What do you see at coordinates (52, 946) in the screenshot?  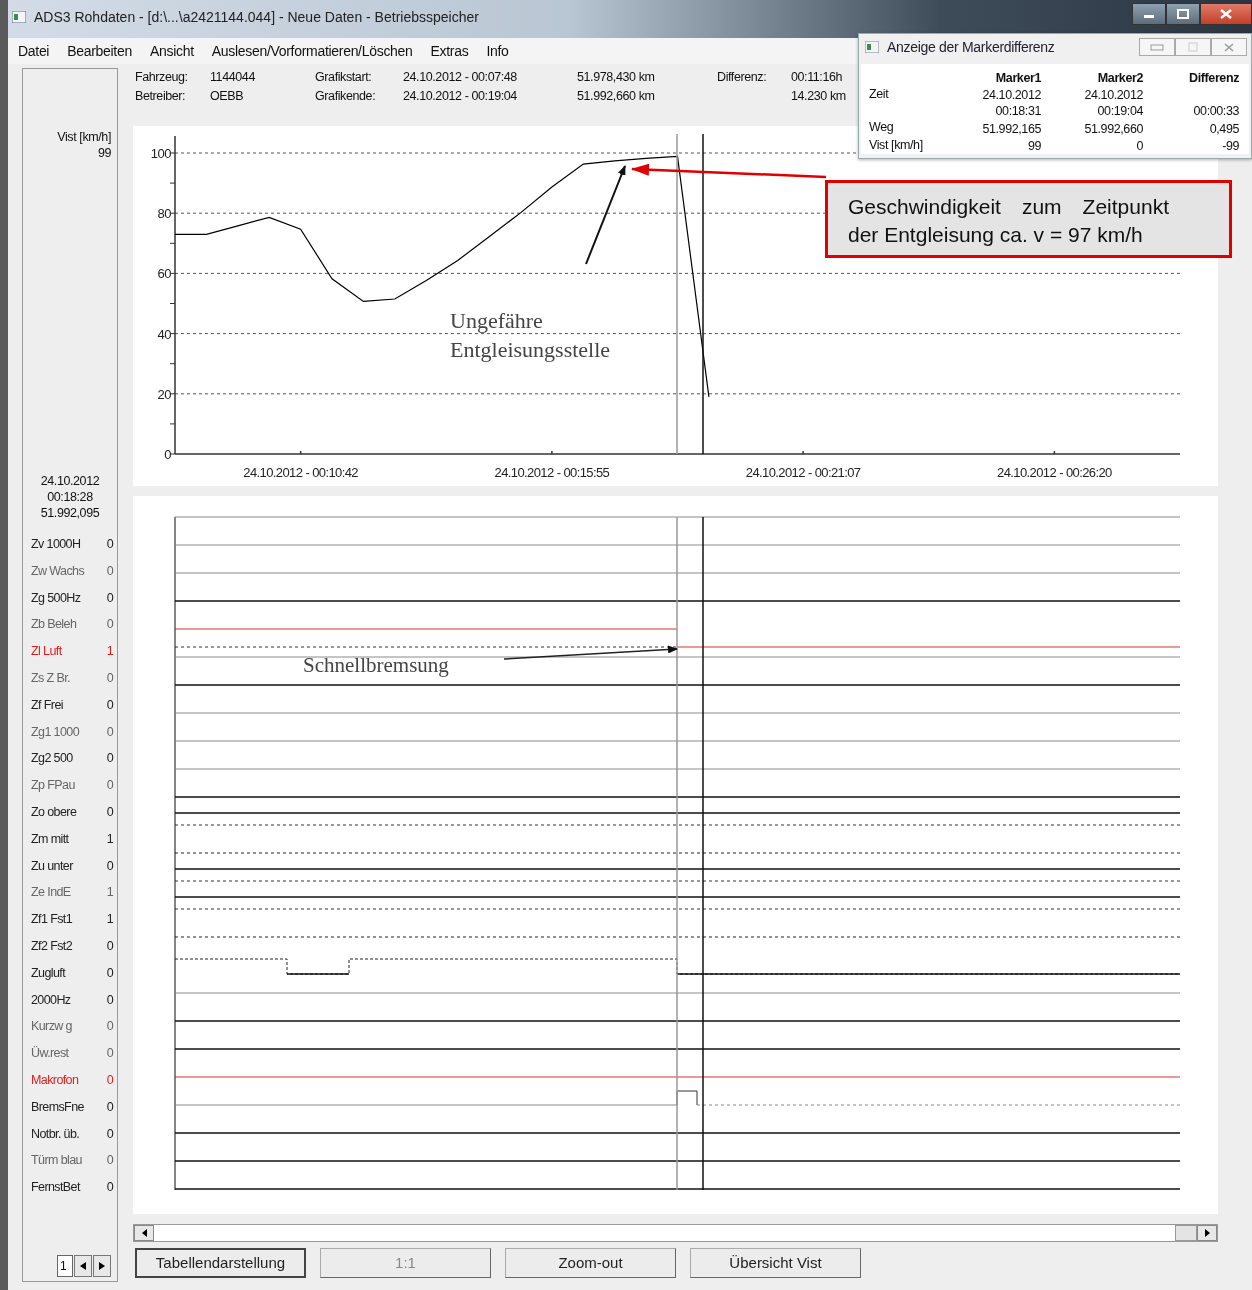 I see `signal-name: Zf2 Fst2` at bounding box center [52, 946].